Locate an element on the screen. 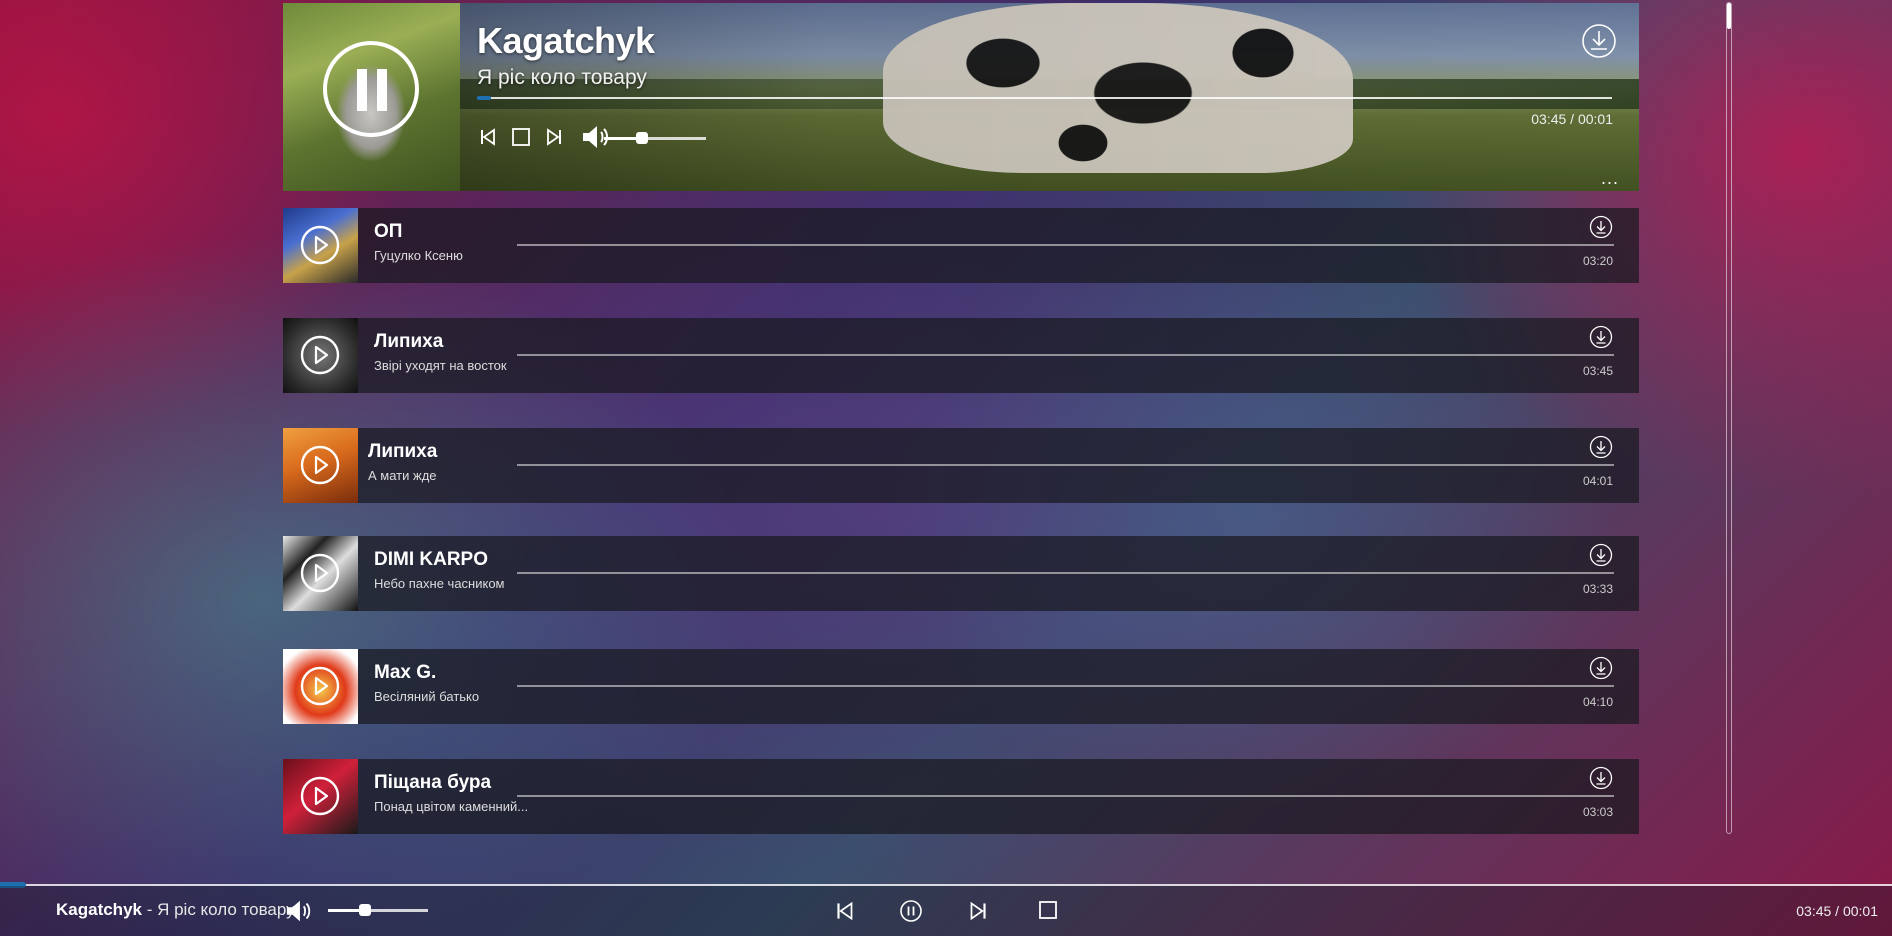 This screenshot has width=1892, height=936. now-playing-artist: Kagatchyk is located at coordinates (566, 40).